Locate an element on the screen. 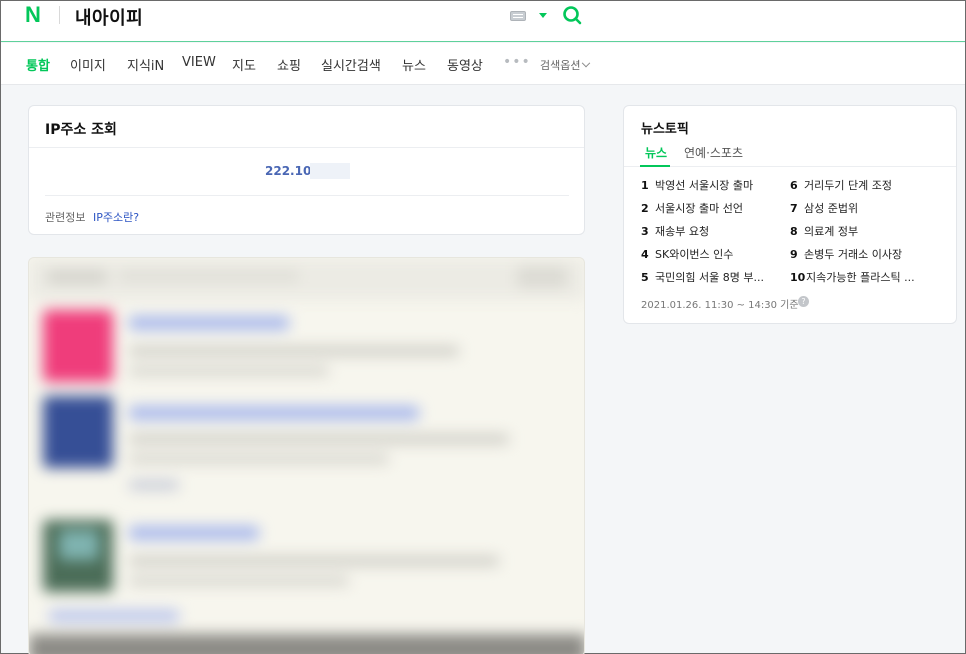 This screenshot has width=966, height=654. topic-rank: 9 is located at coordinates (794, 254).